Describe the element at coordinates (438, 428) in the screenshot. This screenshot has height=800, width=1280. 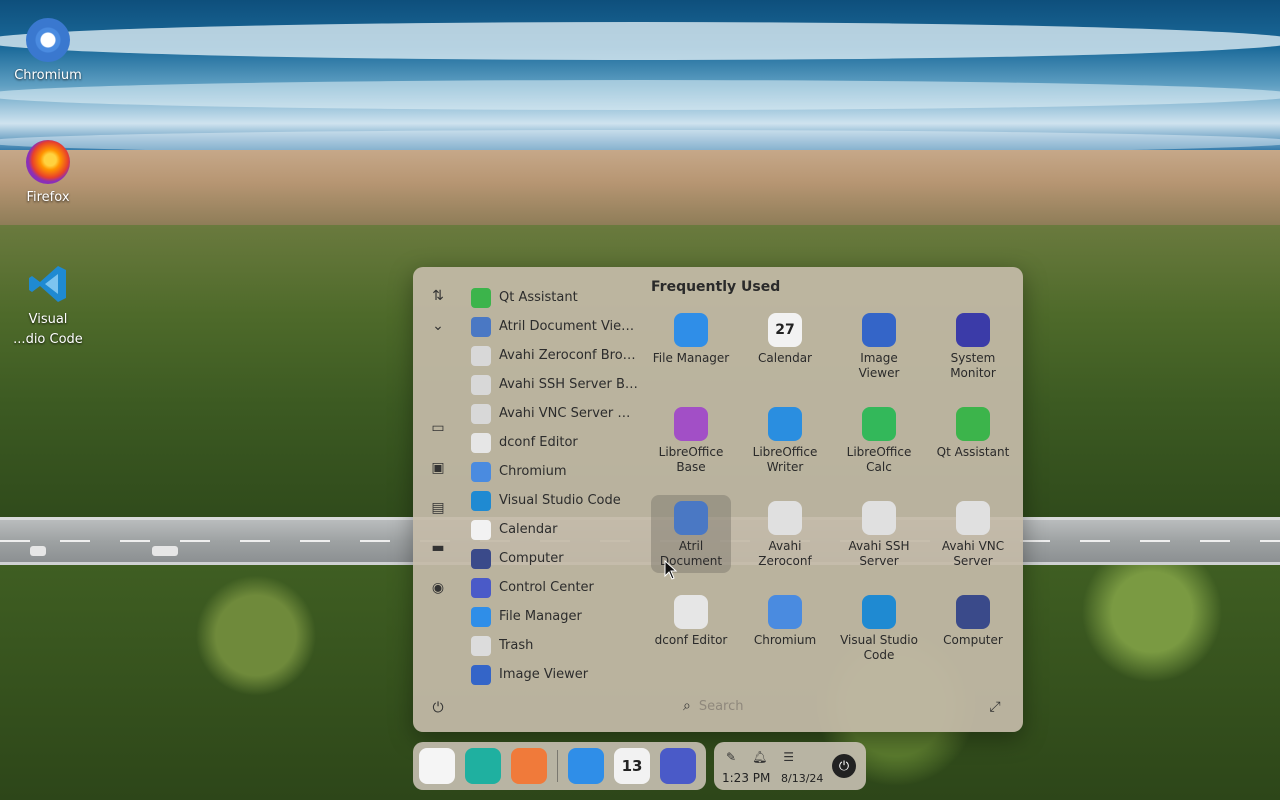
I see `monitor-icon: ▭` at that location.